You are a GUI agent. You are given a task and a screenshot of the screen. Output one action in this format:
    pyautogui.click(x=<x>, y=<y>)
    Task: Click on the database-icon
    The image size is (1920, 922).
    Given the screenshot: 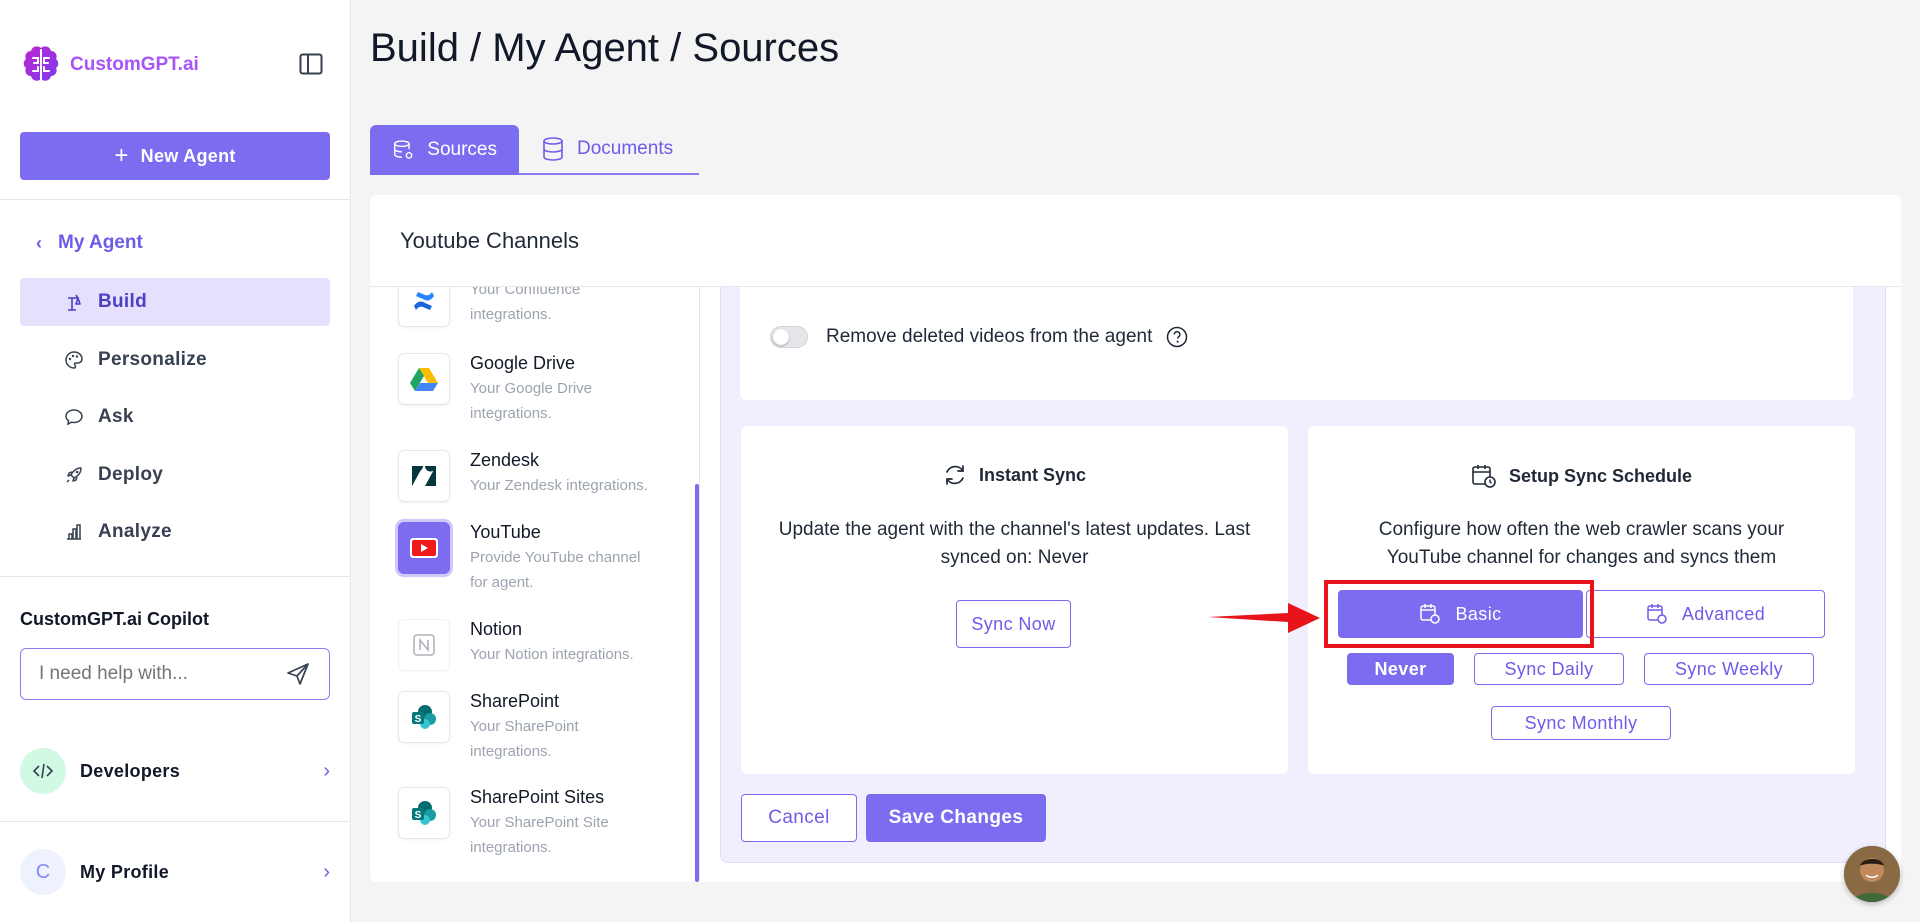 What is the action you would take?
    pyautogui.click(x=553, y=149)
    